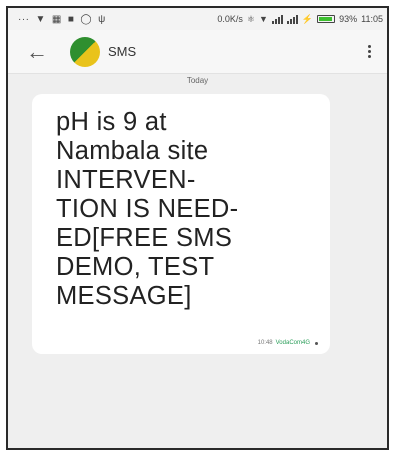 The width and height of the screenshot is (395, 456). I want to click on status-bar: ··· ▼ ▦ ■ ◯ ψ 0.0K/s ⚛ ▼ ⚡ 93% 11:05, so click(197, 19).